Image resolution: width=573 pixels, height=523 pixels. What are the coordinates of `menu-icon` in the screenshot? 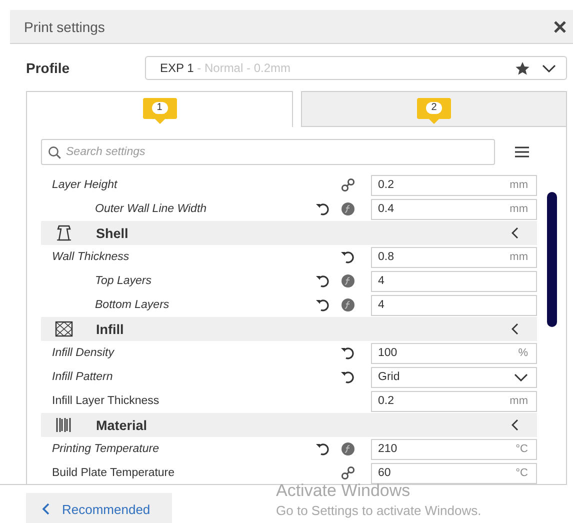 It's located at (522, 152).